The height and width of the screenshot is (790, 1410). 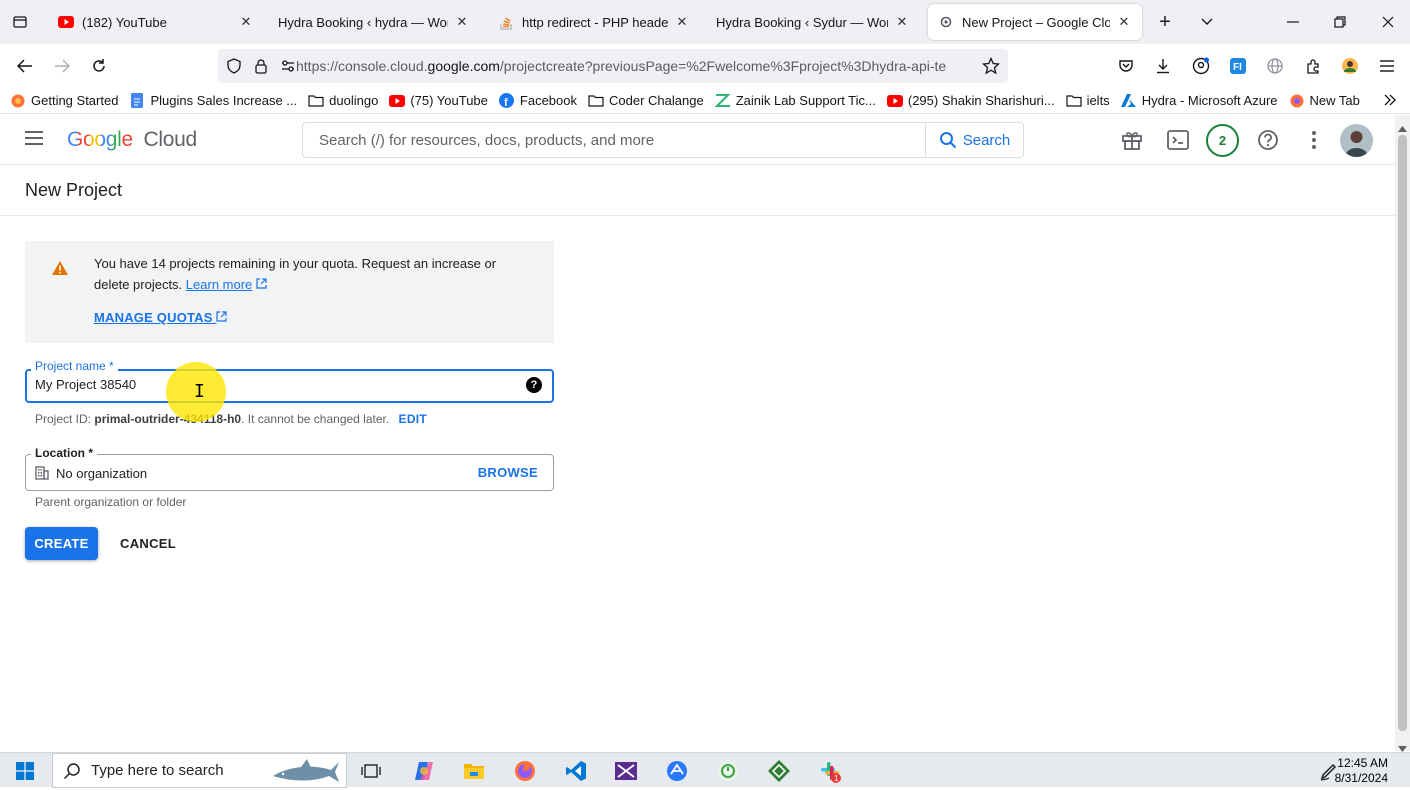 I want to click on help-icon: ?, so click(x=534, y=385).